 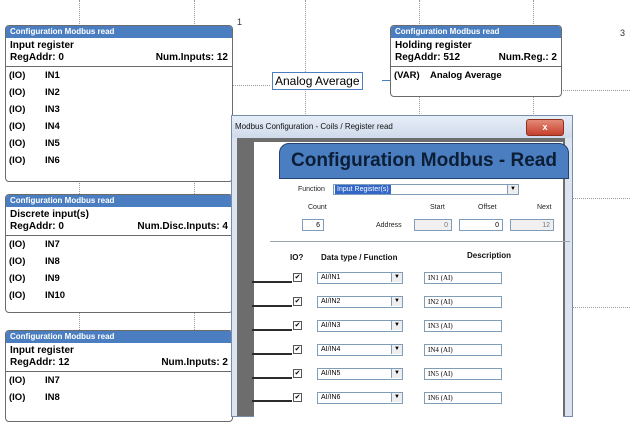 I want to click on next-input: 12, so click(x=532, y=225).